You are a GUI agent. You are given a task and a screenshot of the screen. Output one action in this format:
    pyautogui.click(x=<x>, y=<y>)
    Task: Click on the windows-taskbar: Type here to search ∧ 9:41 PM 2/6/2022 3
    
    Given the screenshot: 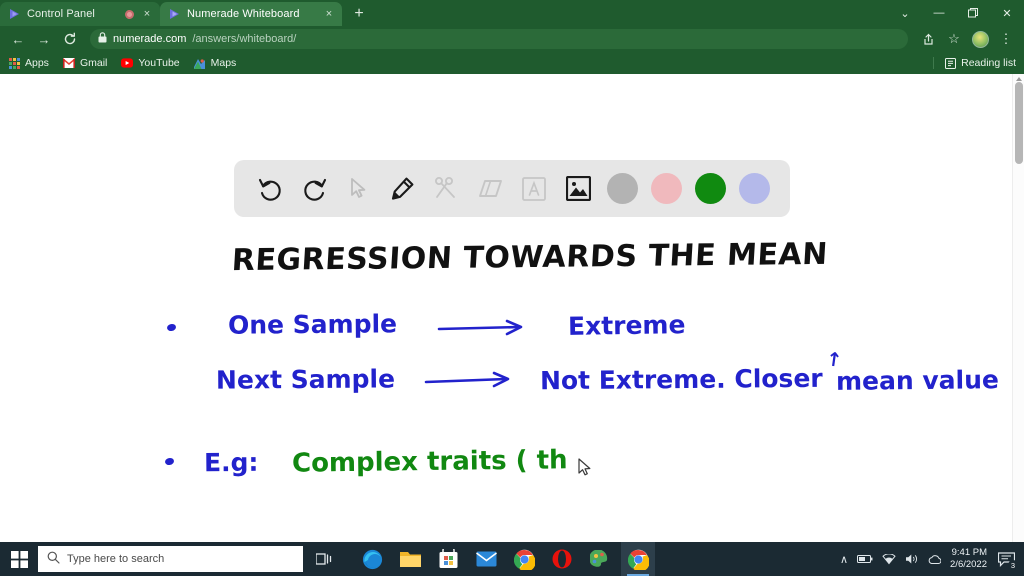 What is the action you would take?
    pyautogui.click(x=512, y=559)
    